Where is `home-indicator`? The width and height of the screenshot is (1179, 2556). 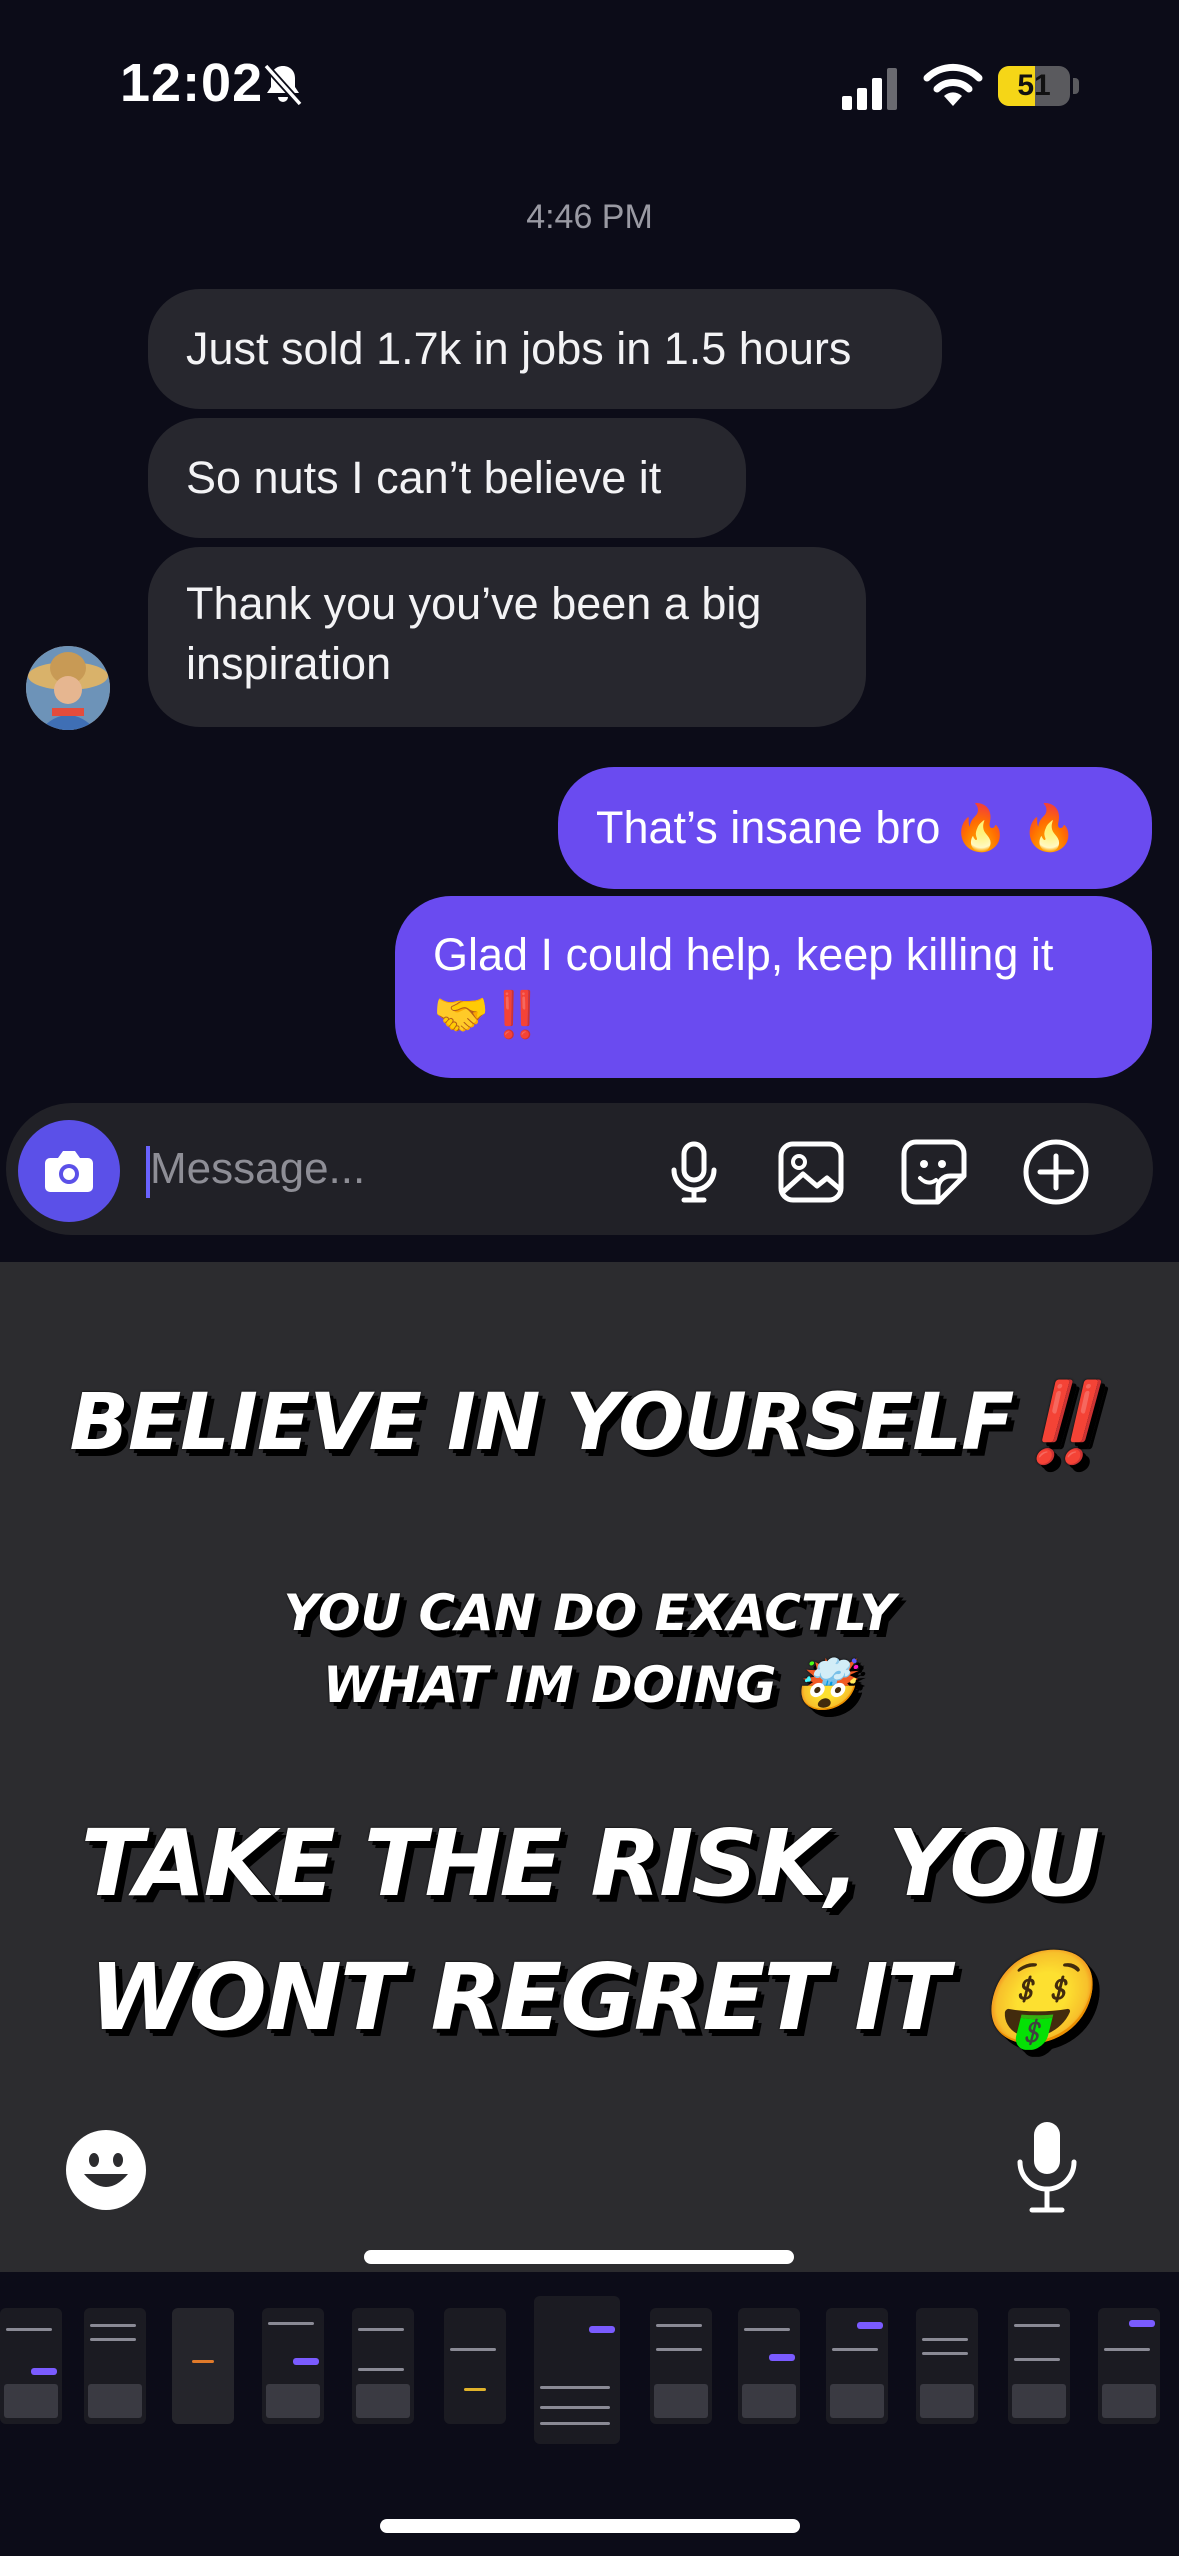 home-indicator is located at coordinates (579, 2257).